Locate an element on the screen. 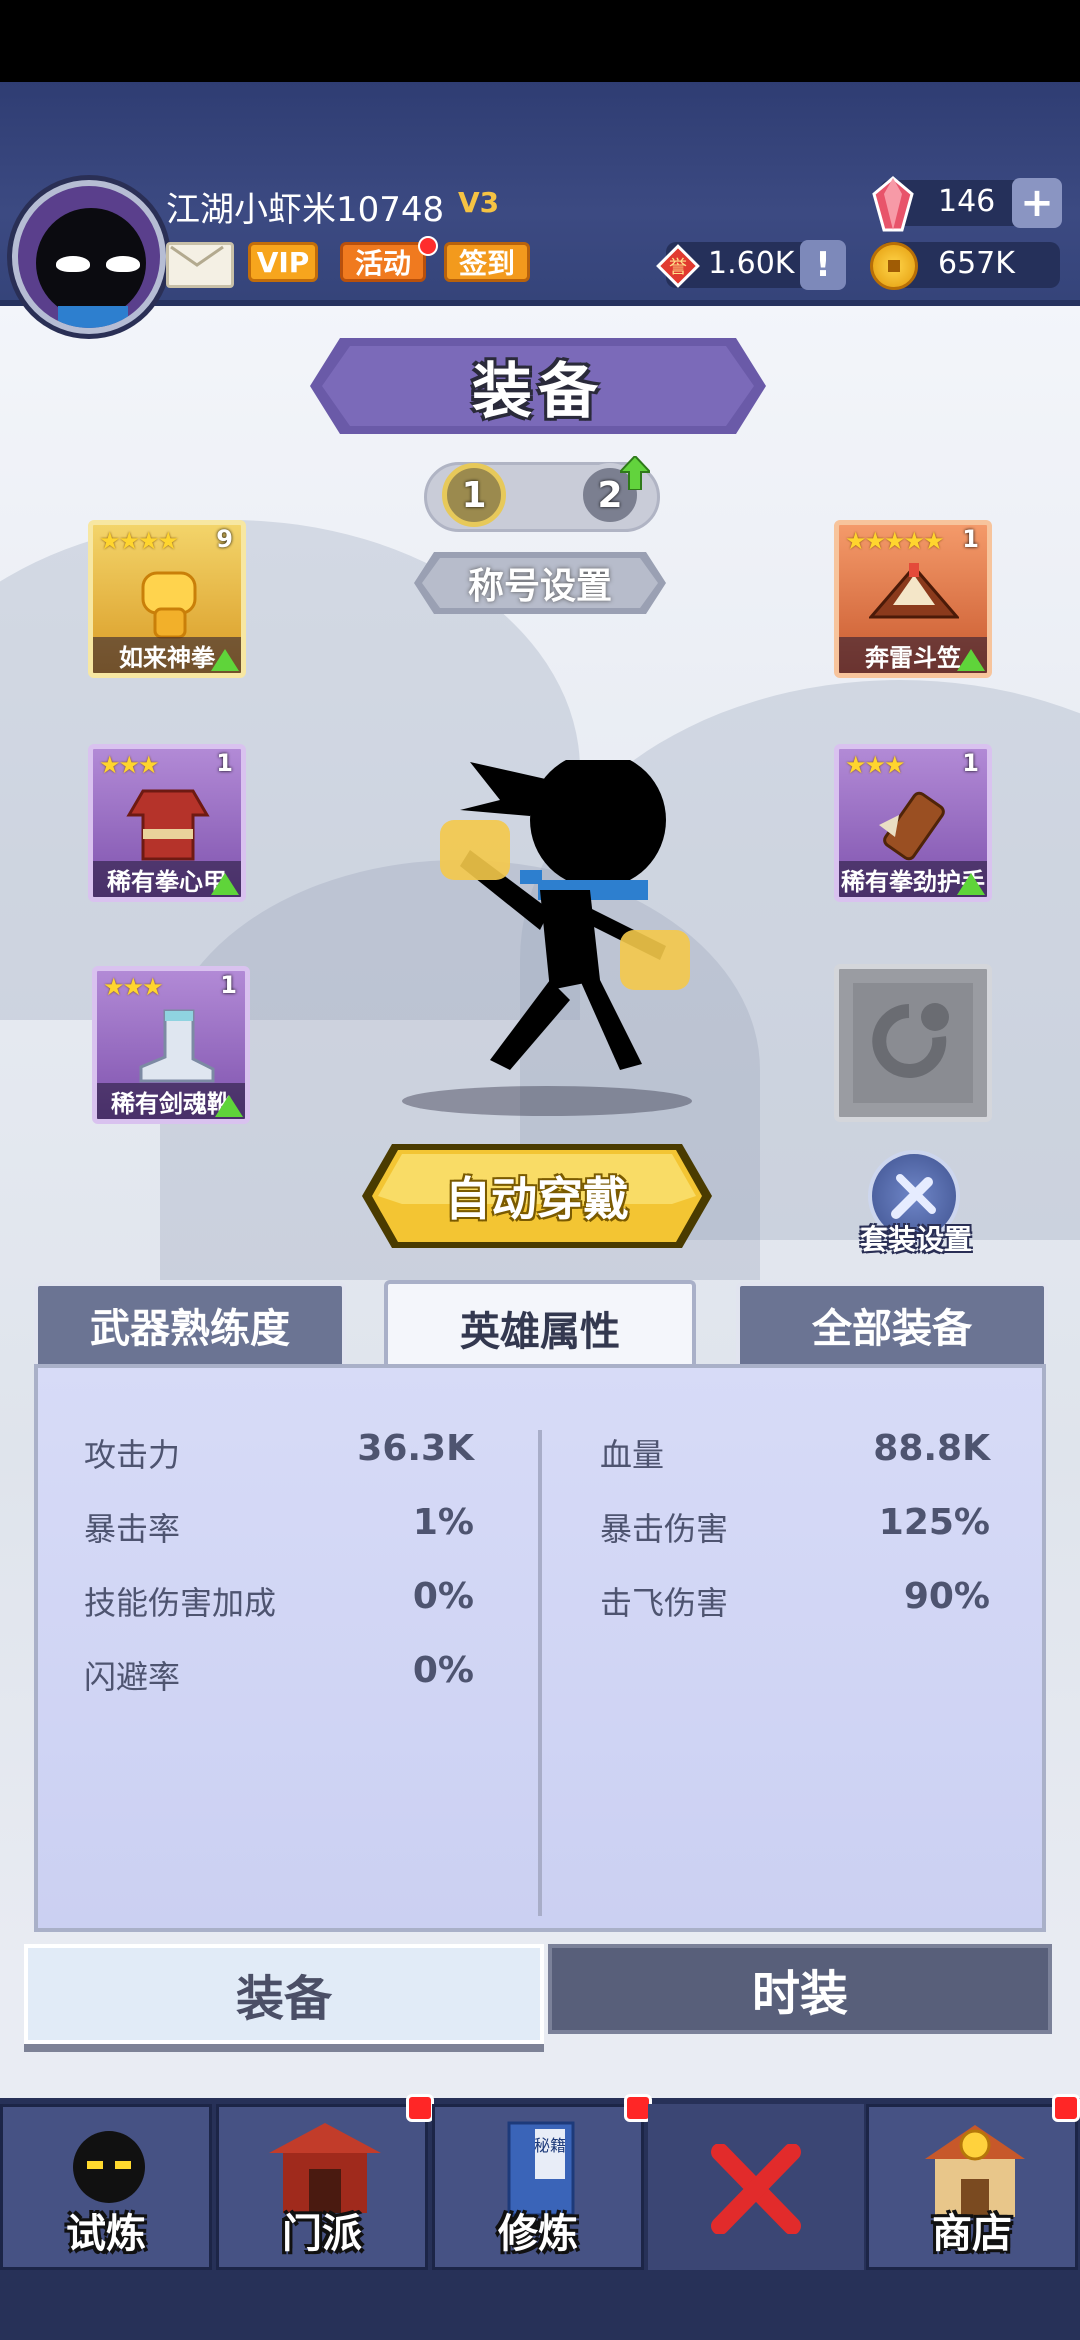  hero-character is located at coordinates (565, 915).